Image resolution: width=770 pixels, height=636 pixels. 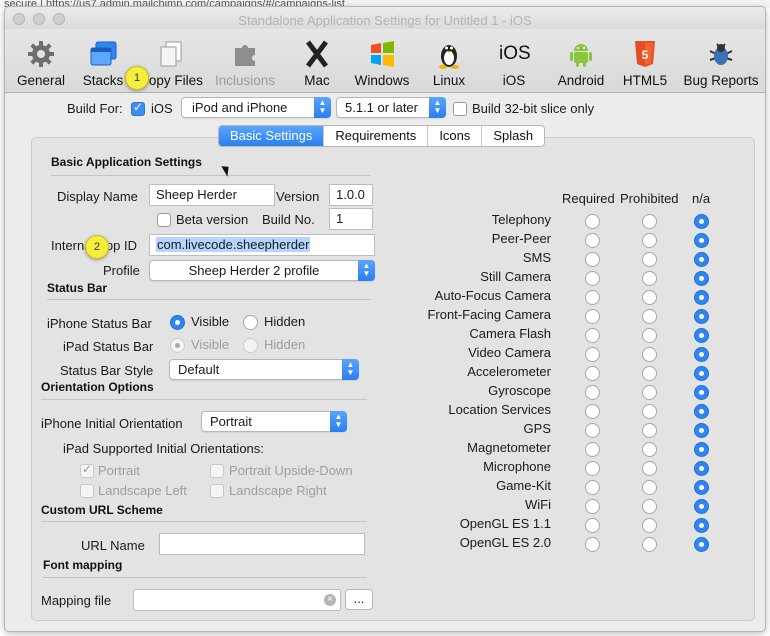 What do you see at coordinates (250, 345) in the screenshot?
I see `ipad-status-hidden-radio` at bounding box center [250, 345].